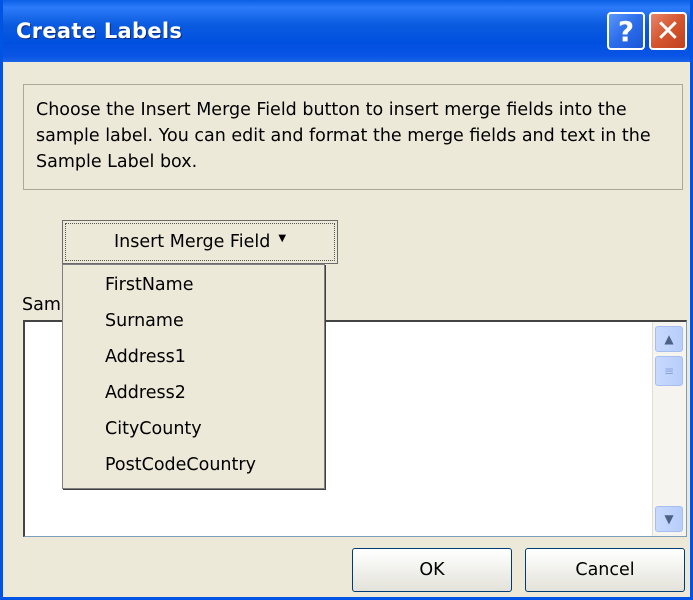 The image size is (693, 600). What do you see at coordinates (149, 285) in the screenshot?
I see `menu-item-firstname: FirstName` at bounding box center [149, 285].